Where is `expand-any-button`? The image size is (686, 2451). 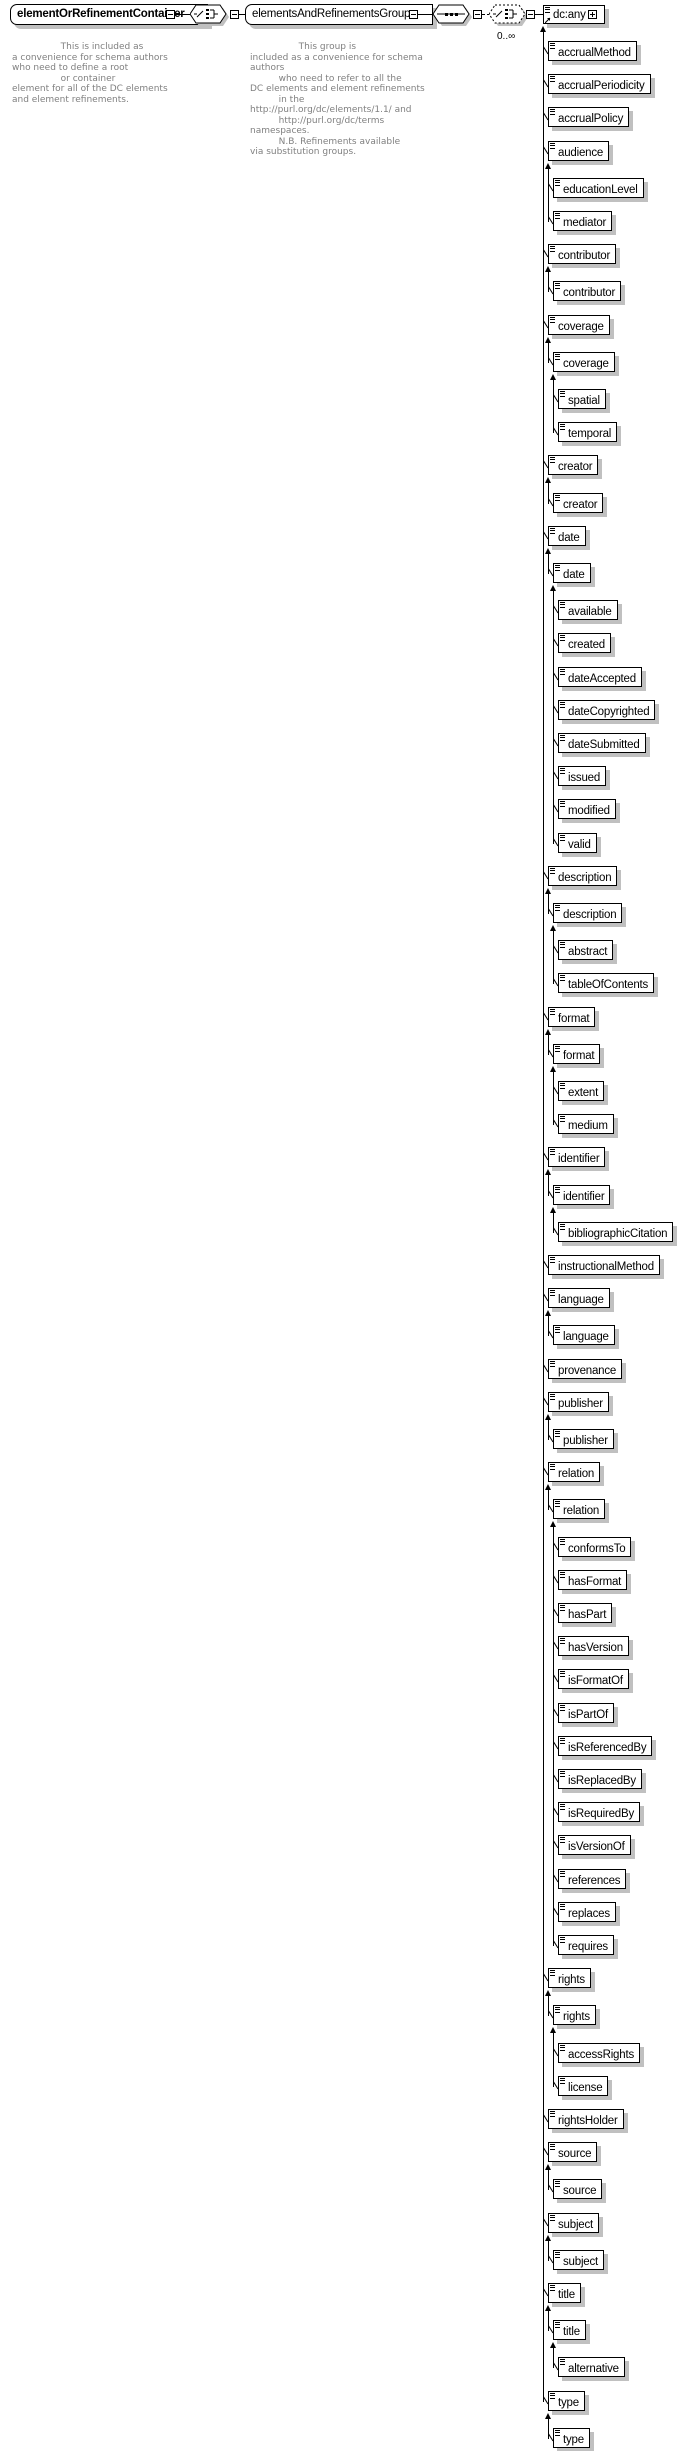
expand-any-button is located at coordinates (592, 14).